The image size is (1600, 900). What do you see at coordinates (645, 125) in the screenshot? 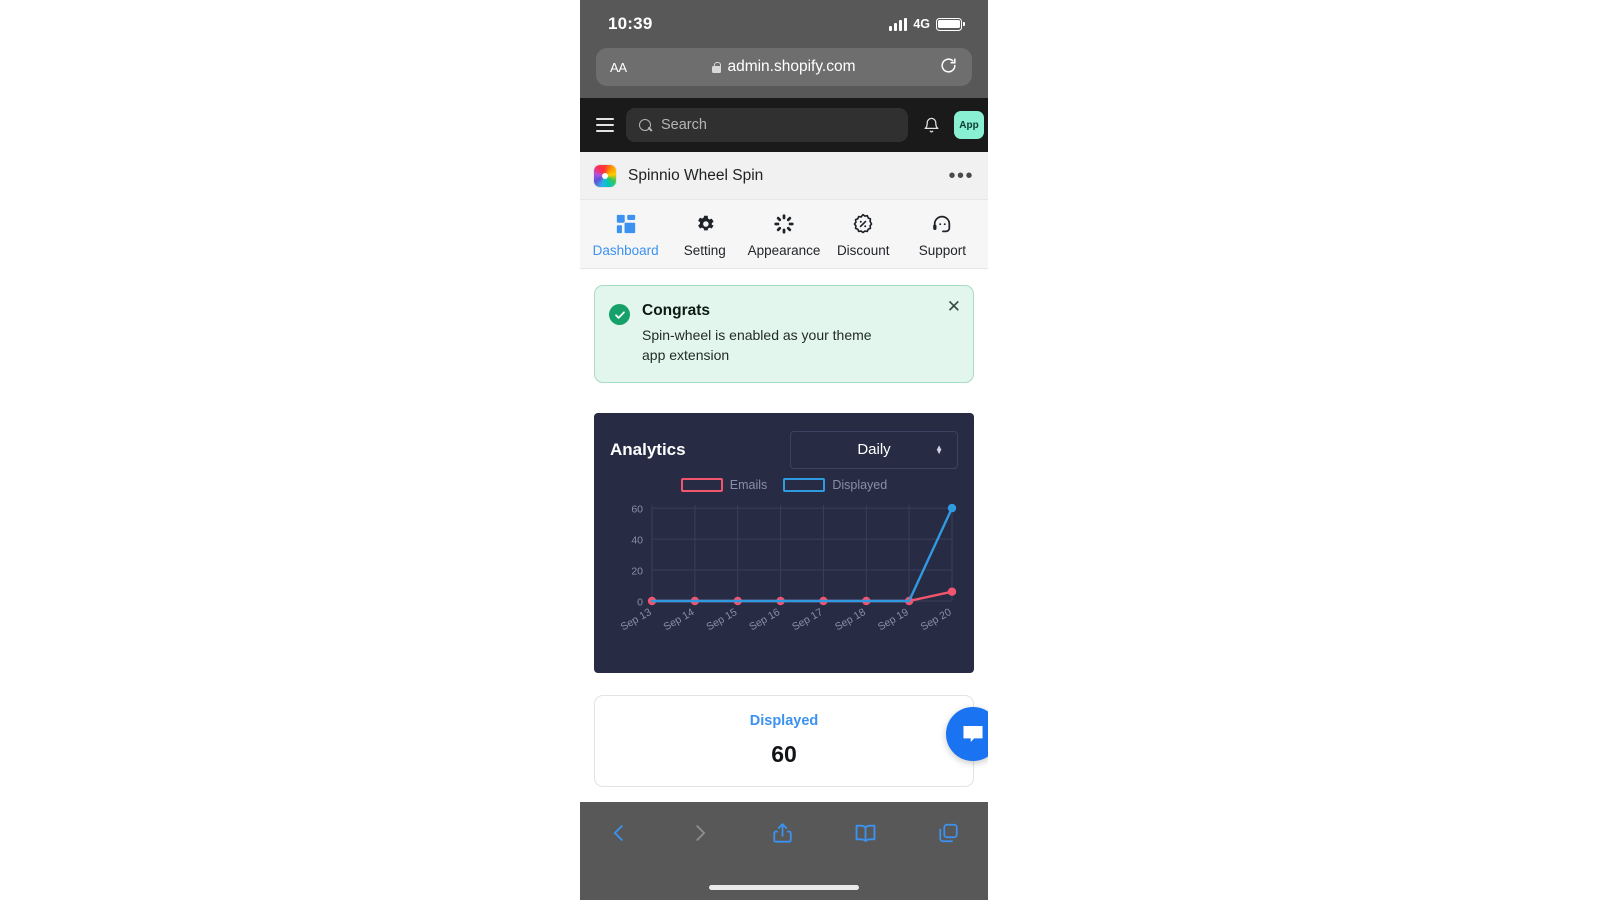
I see `search-icon` at bounding box center [645, 125].